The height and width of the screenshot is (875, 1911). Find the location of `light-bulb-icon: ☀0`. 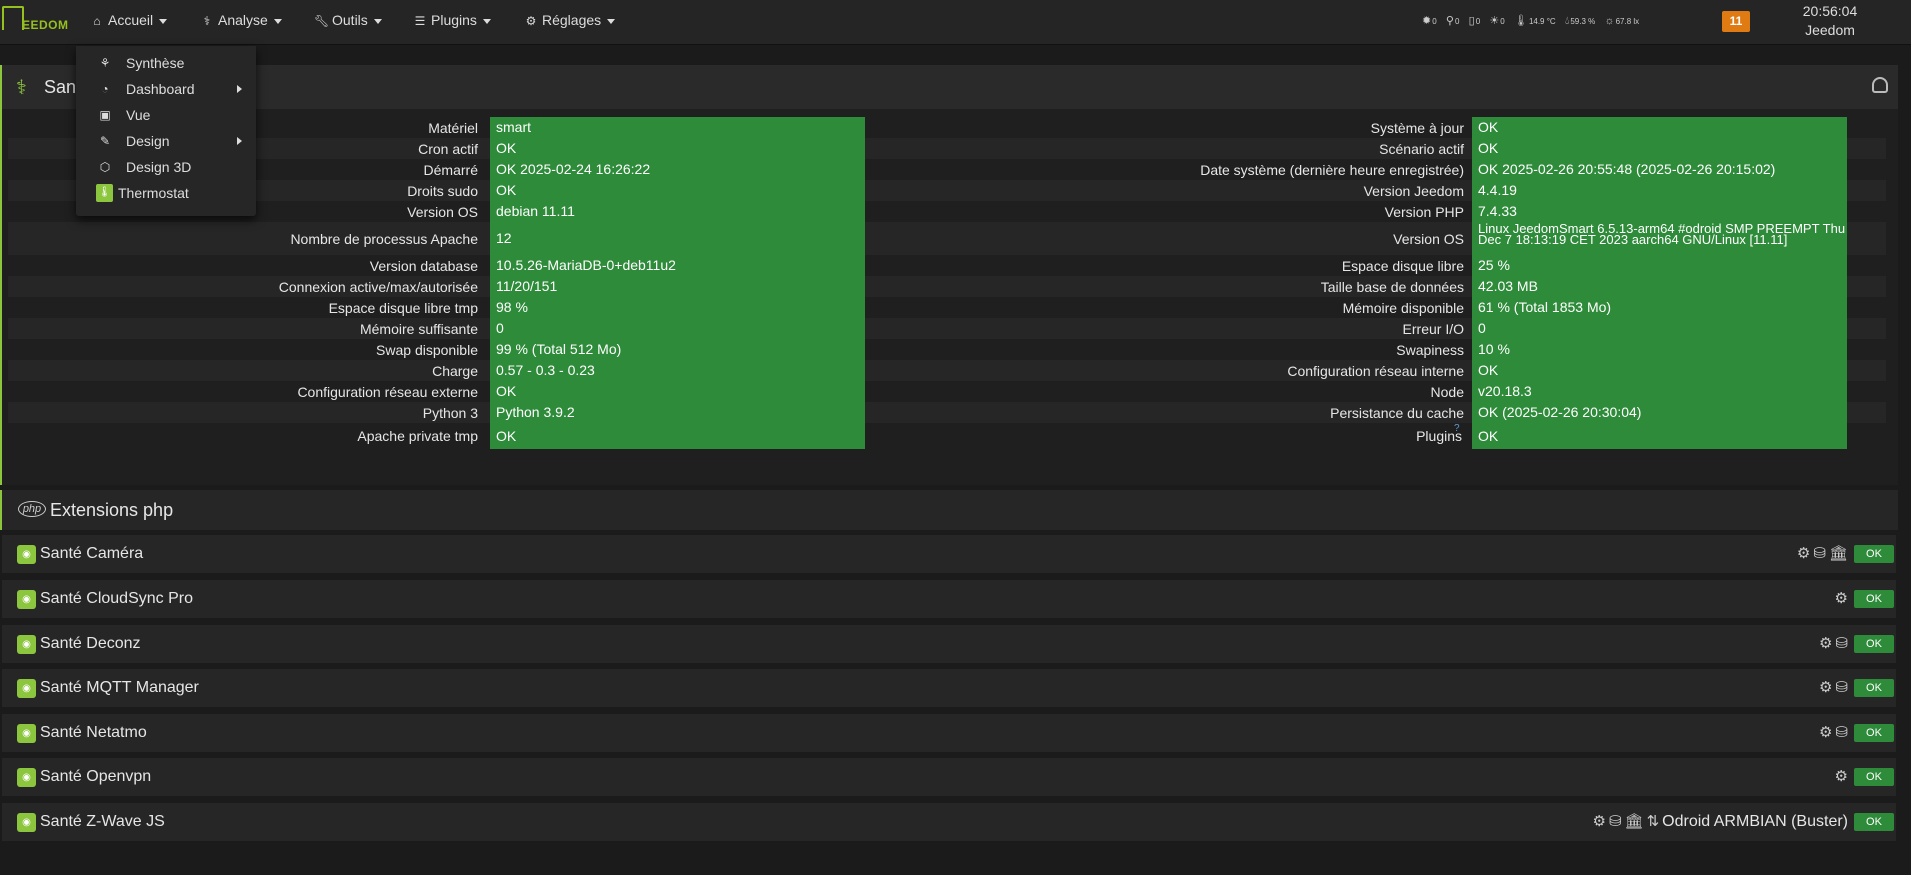

light-bulb-icon: ☀0 is located at coordinates (1497, 21).